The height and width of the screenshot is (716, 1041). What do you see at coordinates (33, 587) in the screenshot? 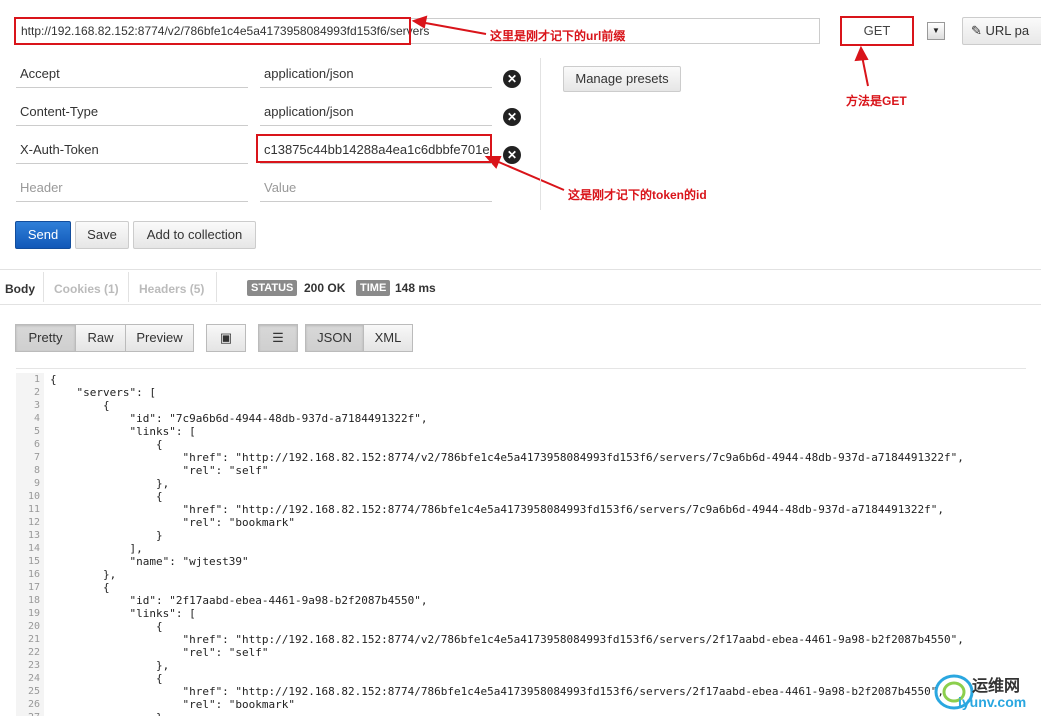
I see `line-number: 17` at bounding box center [33, 587].